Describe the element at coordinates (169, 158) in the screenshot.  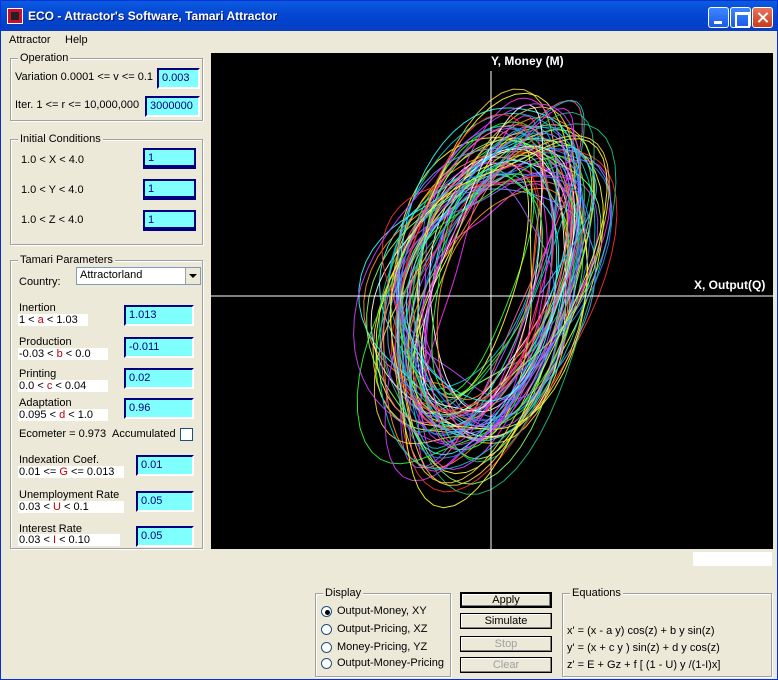
I see `x-condition-field: 1` at that location.